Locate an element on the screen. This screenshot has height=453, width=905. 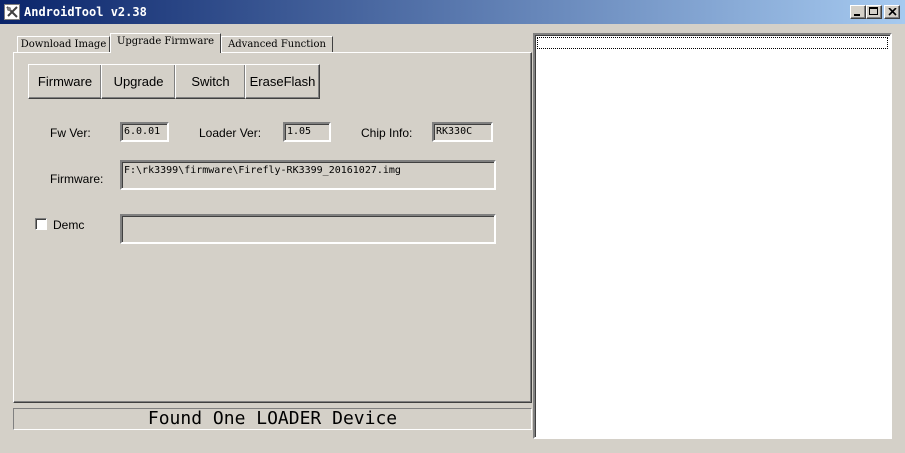
title-bar: AndroidTool v2.38 is located at coordinates (452, 12).